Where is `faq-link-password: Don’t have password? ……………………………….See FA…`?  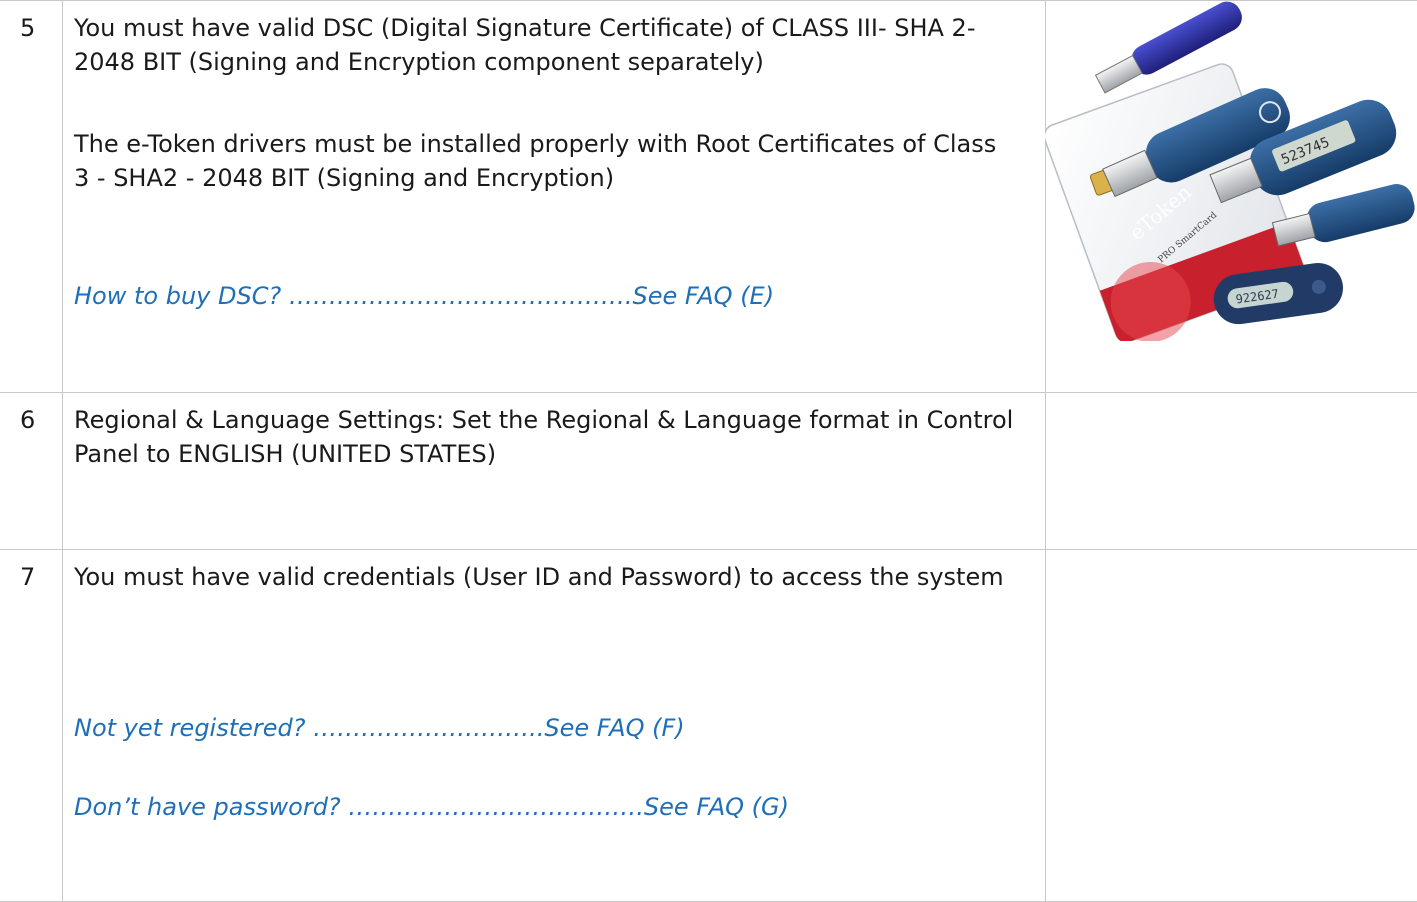
faq-link-password: Don’t have password? ……………………………….See FA… is located at coordinates (544, 807).